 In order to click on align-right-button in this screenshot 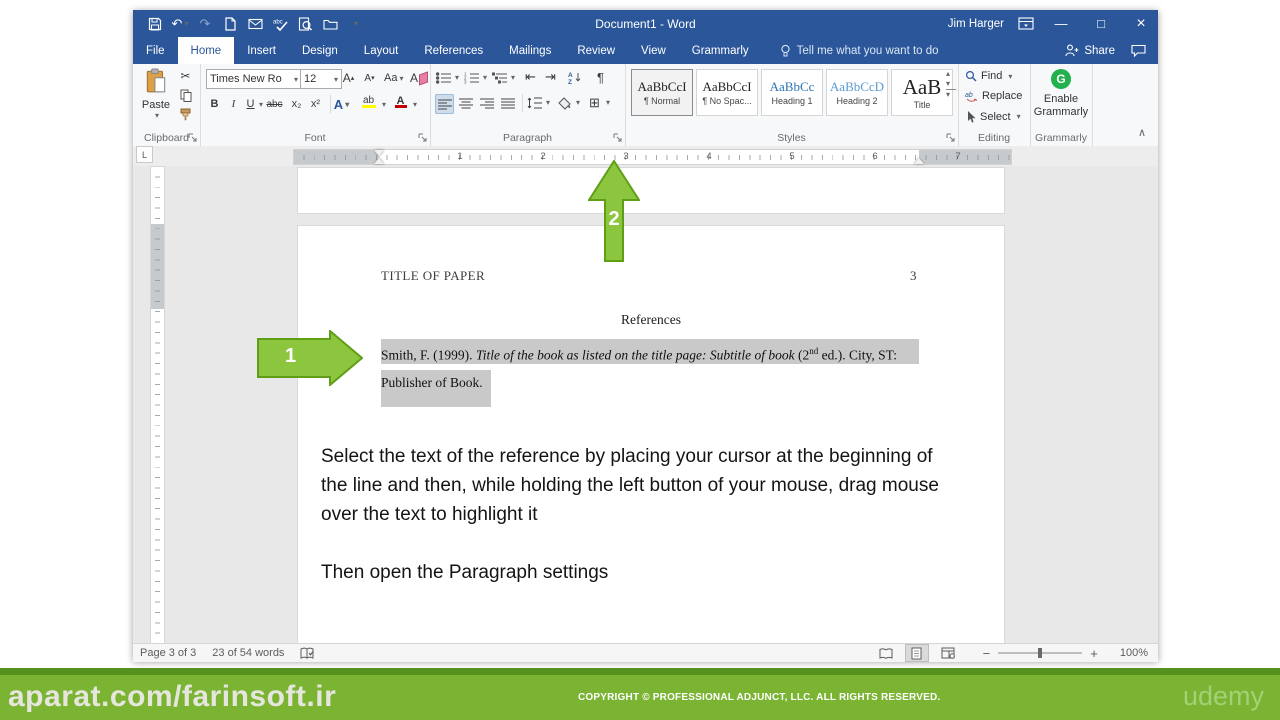, I will do `click(486, 103)`.